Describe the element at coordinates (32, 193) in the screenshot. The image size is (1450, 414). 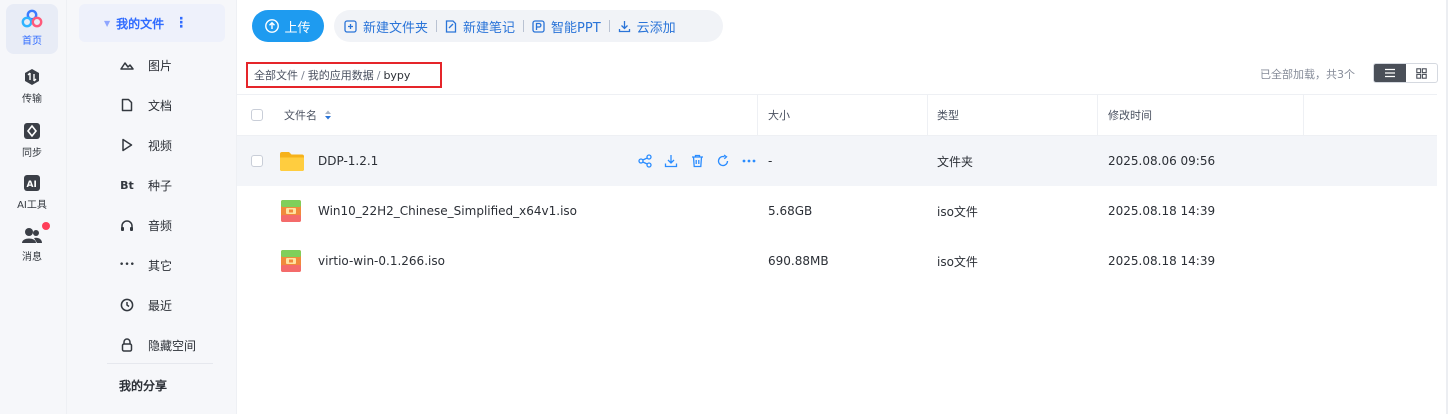
I see `rail-item-ai-tools: AI AI工具` at that location.